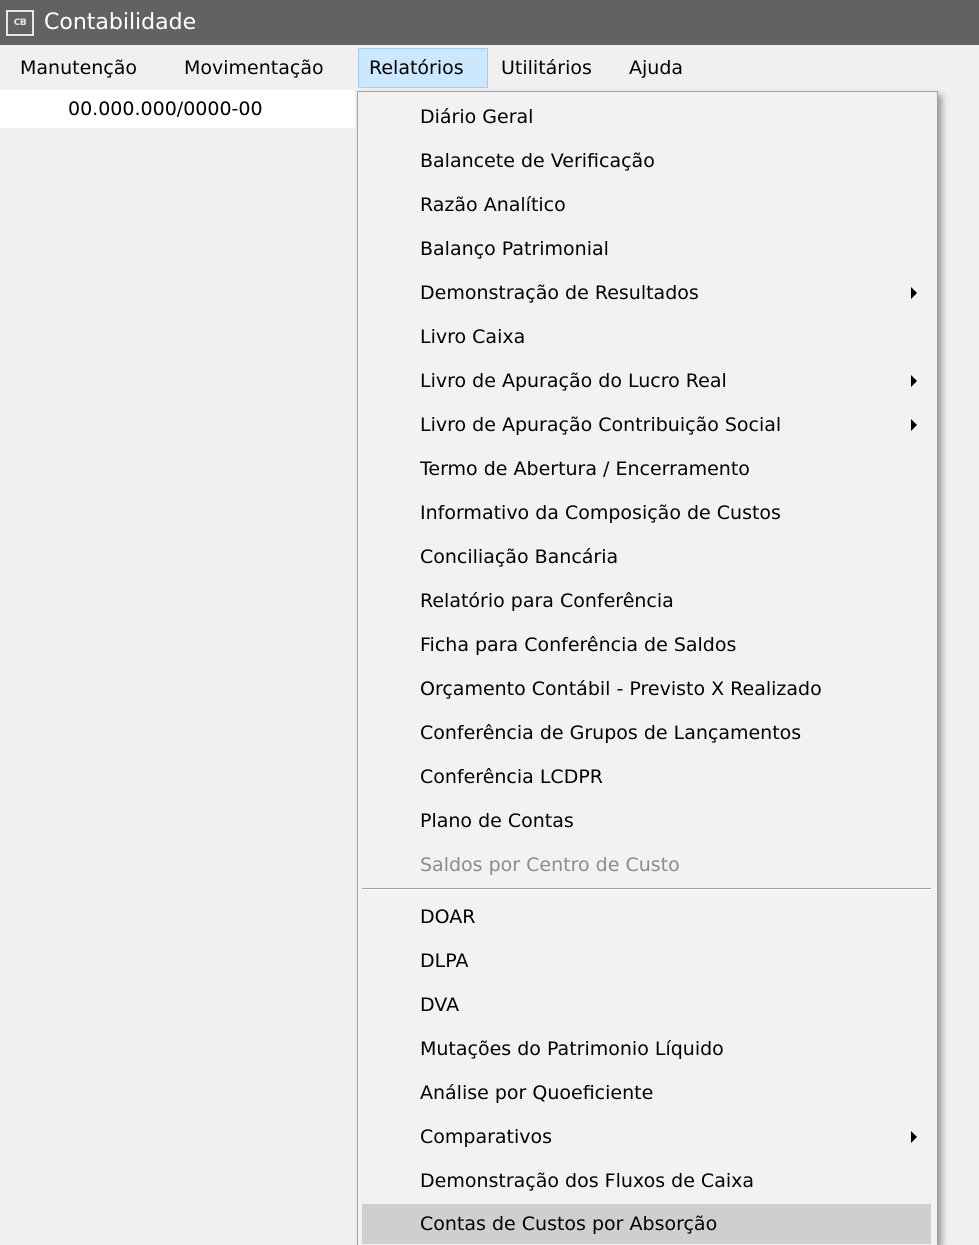 This screenshot has width=979, height=1245. I want to click on menu-item-razao-analitico: Razão Analítico, so click(646, 205).